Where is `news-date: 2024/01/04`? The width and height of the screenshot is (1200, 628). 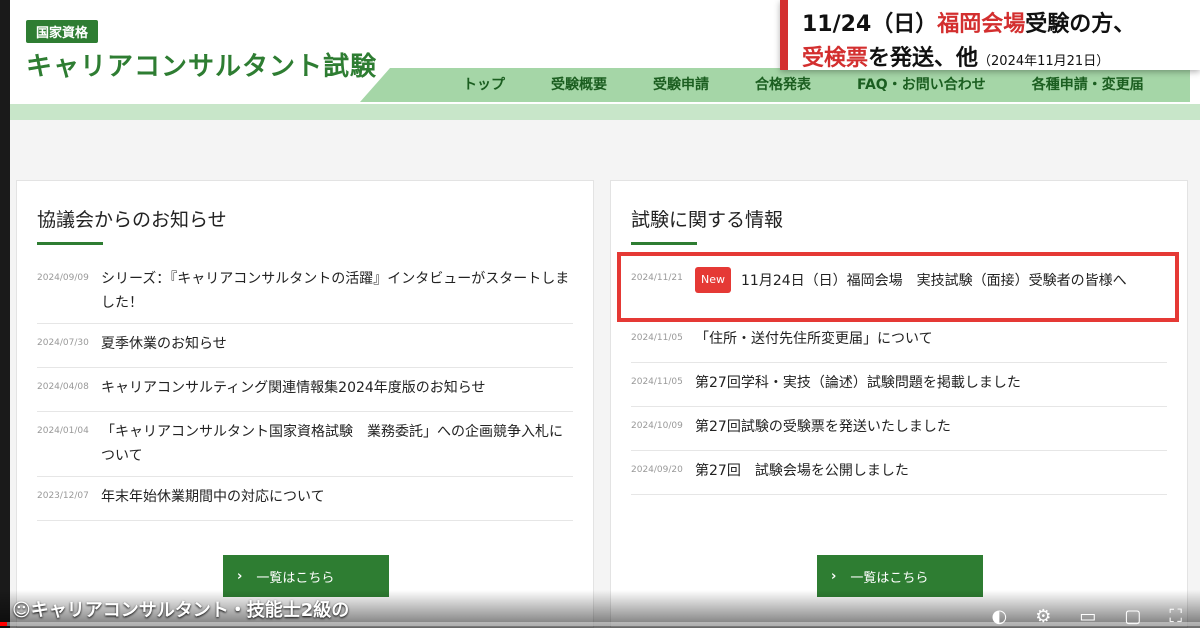 news-date: 2024/01/04 is located at coordinates (63, 431).